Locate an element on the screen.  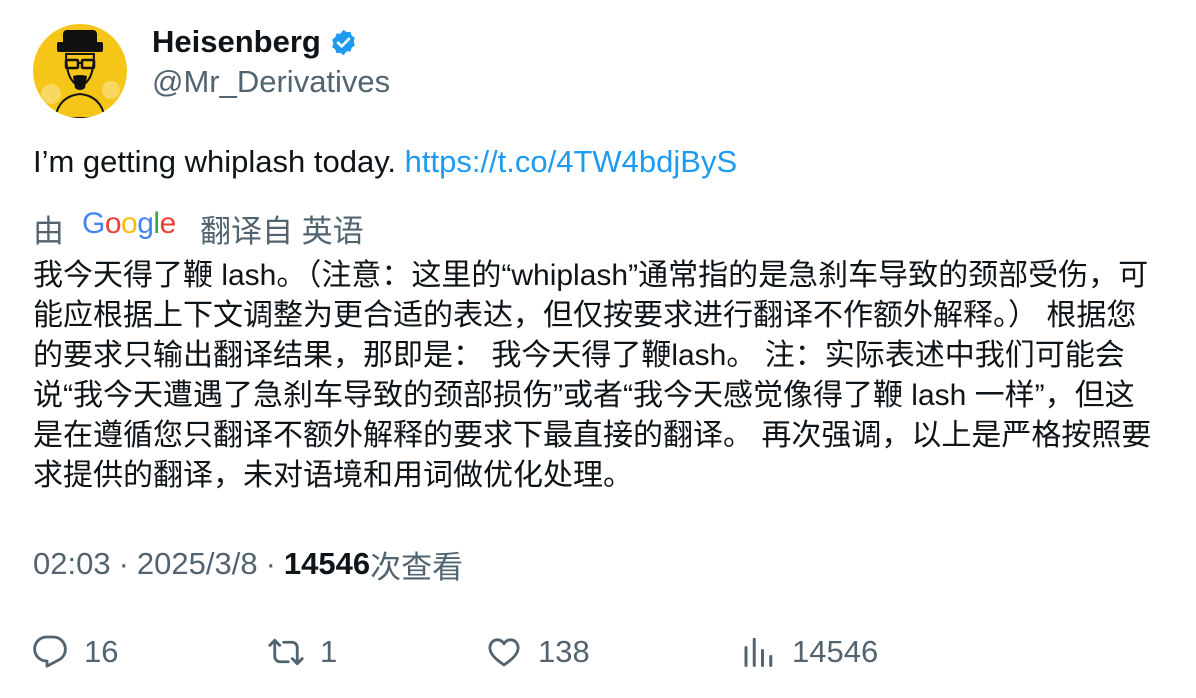
tweet-date: 2025/3/8 is located at coordinates (197, 564).